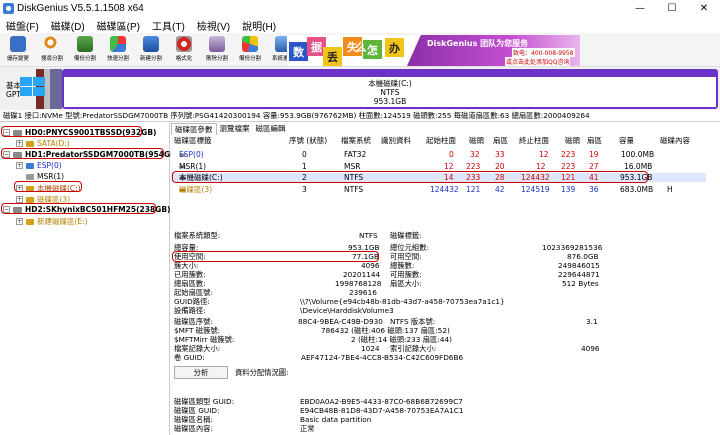 Image resolution: width=720 pixels, height=435 pixels. Describe the element at coordinates (534, 140) in the screenshot. I see `col-header: 終止柱面` at that location.